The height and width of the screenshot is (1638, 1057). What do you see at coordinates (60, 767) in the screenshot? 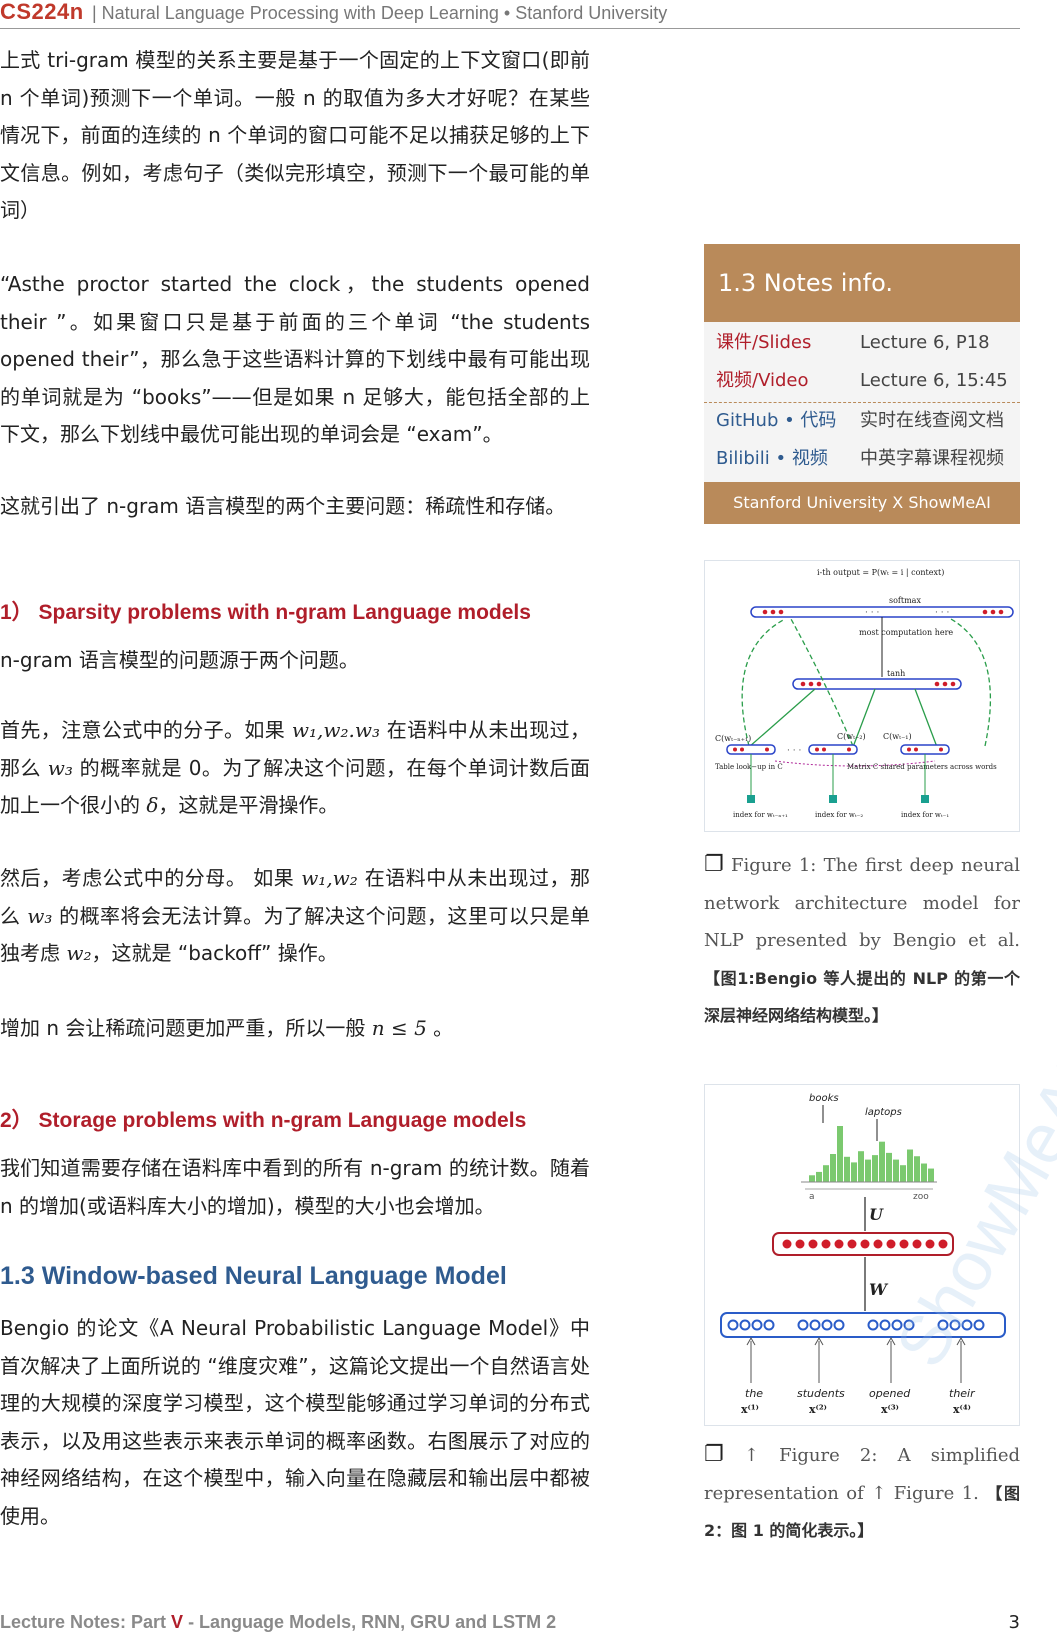
I see `math-w3: w₃` at bounding box center [60, 767].